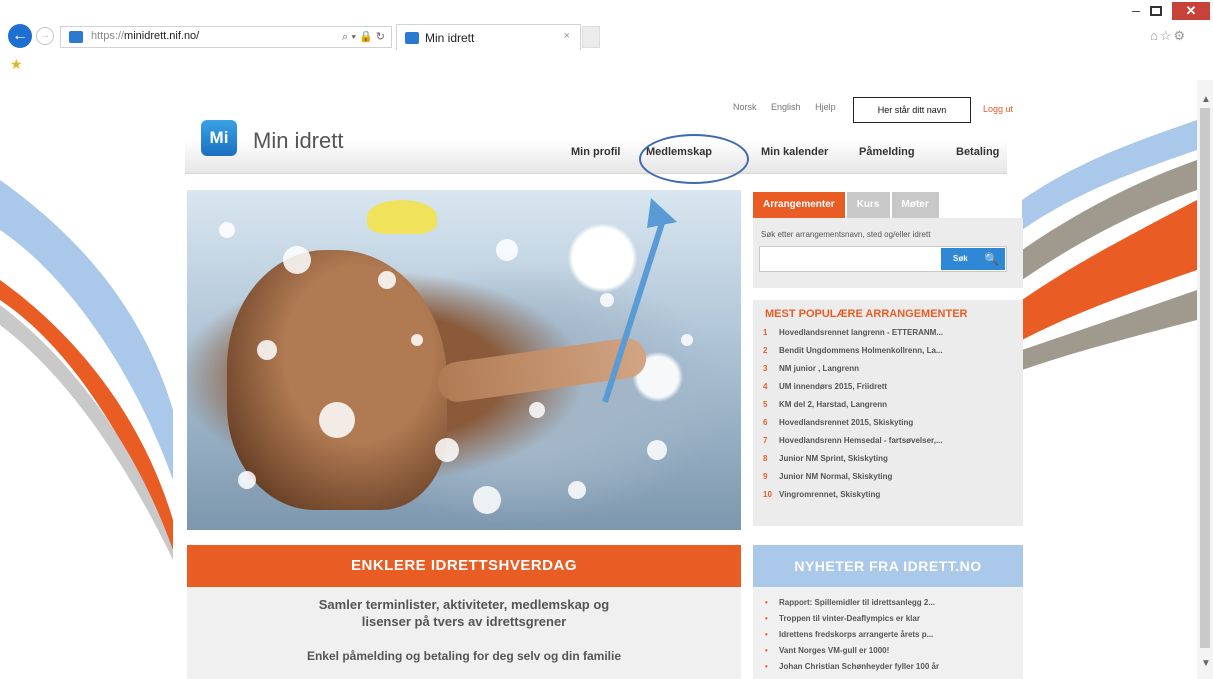 This screenshot has width=1213, height=679. I want to click on back-arrow-icon: ←, so click(20, 36).